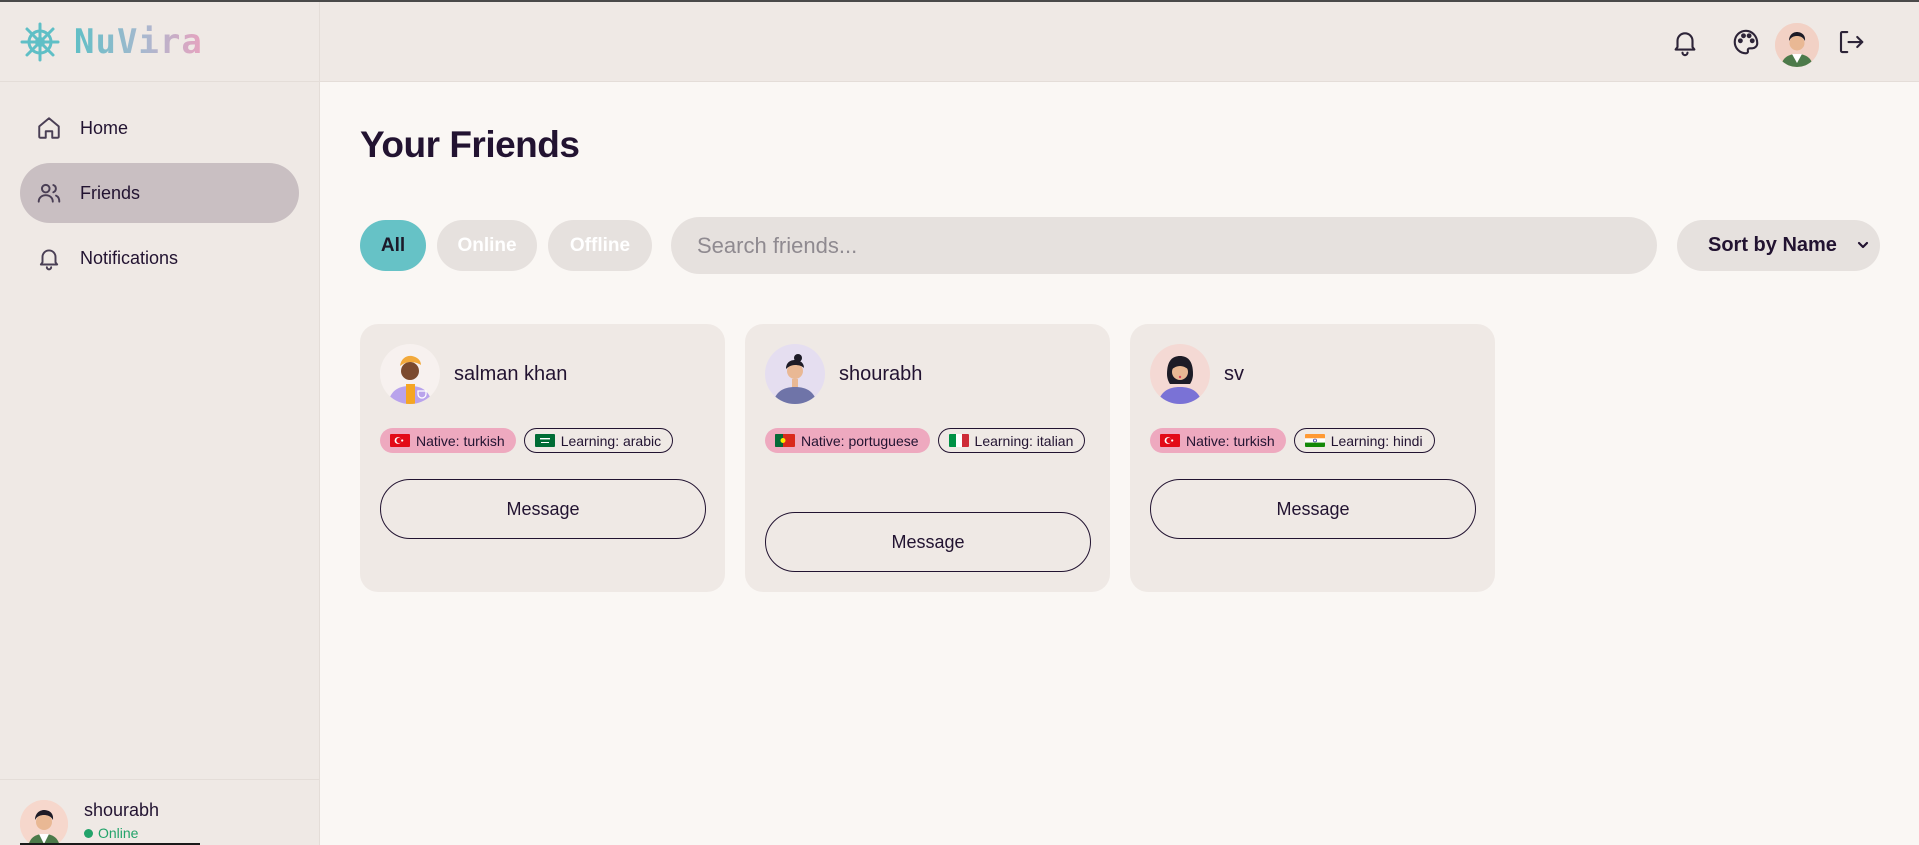  Describe the element at coordinates (1011, 440) in the screenshot. I see `learning-language-badge: Learning: italian` at that location.